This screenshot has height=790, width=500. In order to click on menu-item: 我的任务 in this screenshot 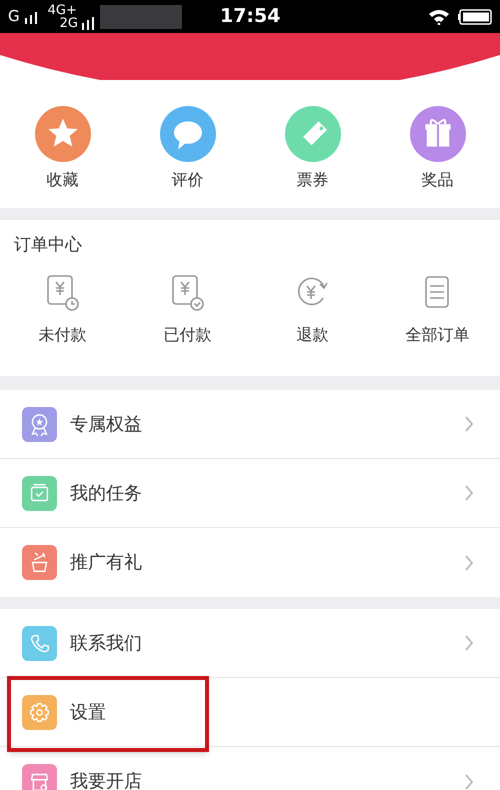, I will do `click(243, 493)`.